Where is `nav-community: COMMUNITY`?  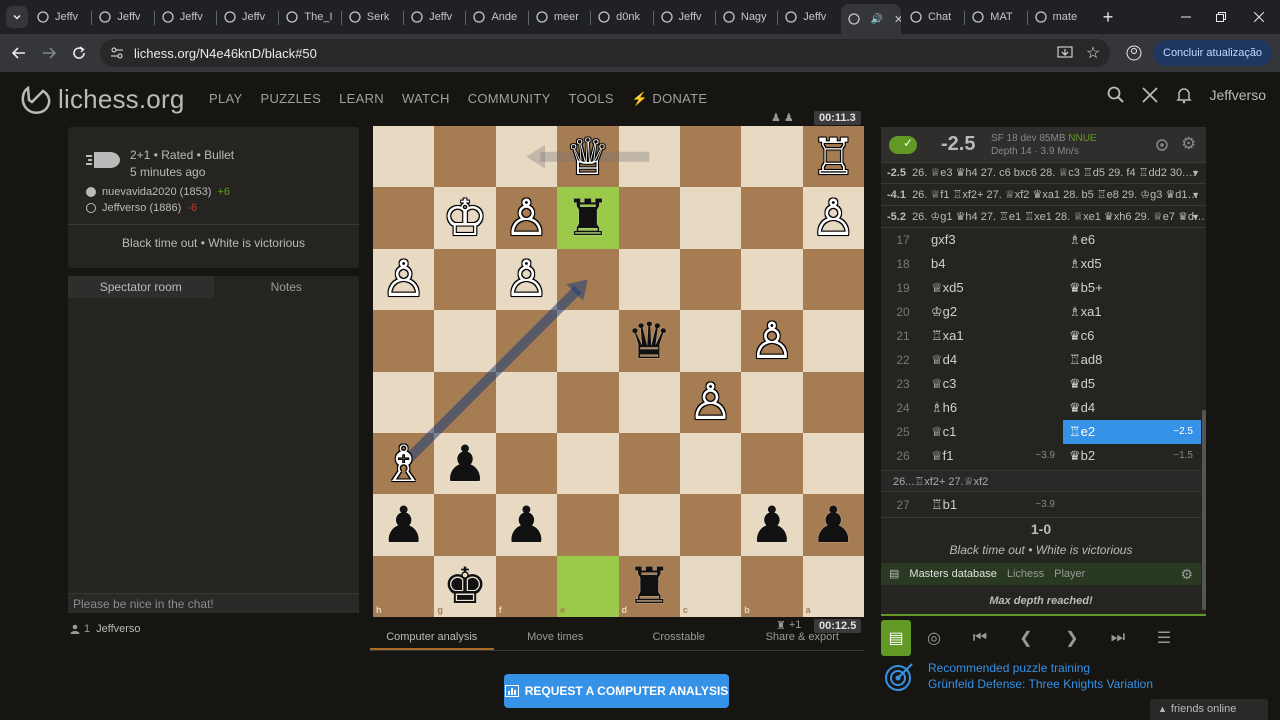
nav-community: COMMUNITY is located at coordinates (509, 99).